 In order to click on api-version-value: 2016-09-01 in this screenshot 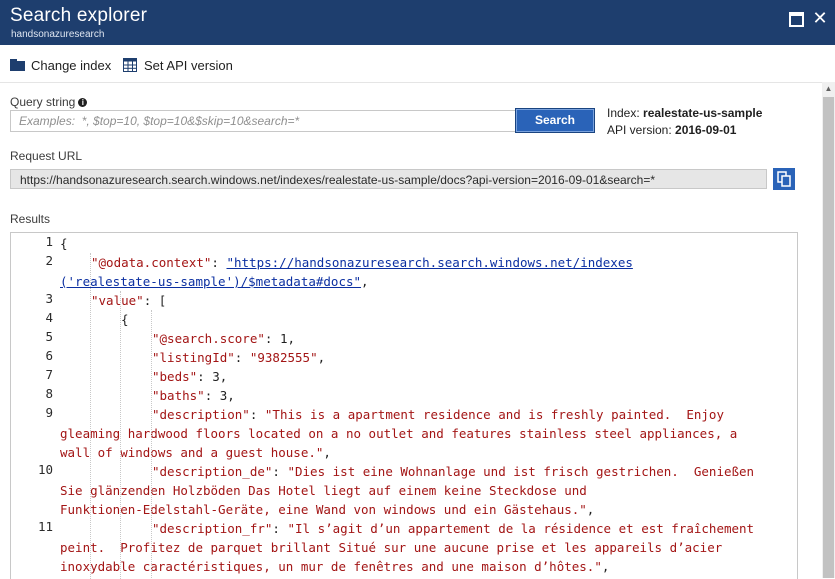, I will do `click(706, 130)`.